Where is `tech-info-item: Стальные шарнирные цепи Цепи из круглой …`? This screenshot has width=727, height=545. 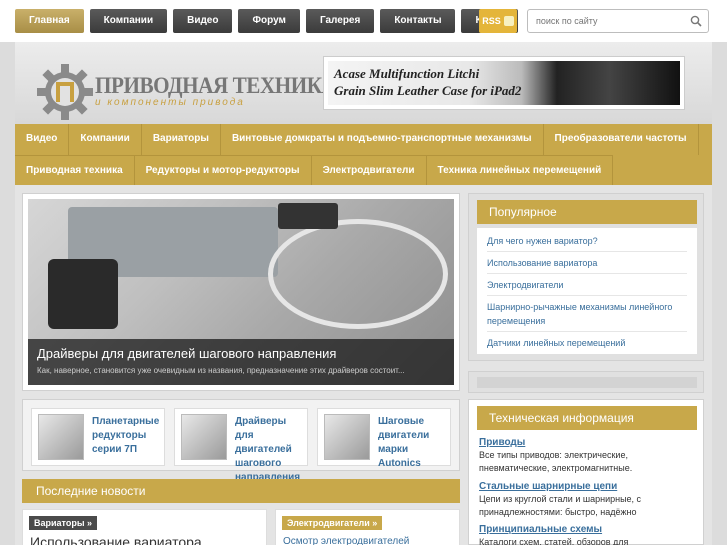 tech-info-item: Стальные шарнирные цепи Цепи из круглой … is located at coordinates (589, 499).